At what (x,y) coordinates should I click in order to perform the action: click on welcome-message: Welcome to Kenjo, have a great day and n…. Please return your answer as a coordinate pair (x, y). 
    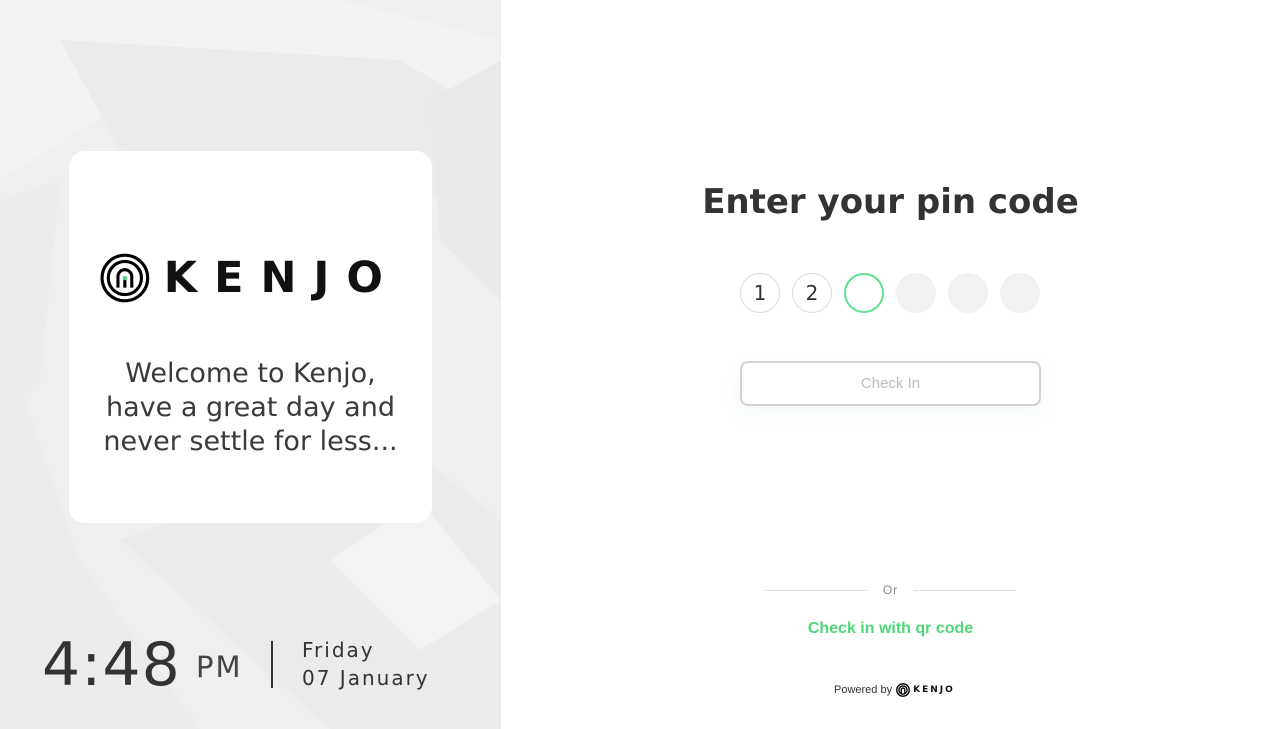
    Looking at the image, I should click on (250, 407).